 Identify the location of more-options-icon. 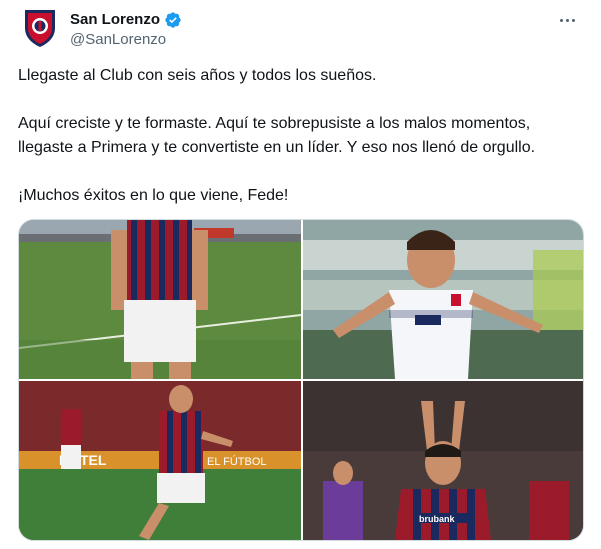
(567, 20).